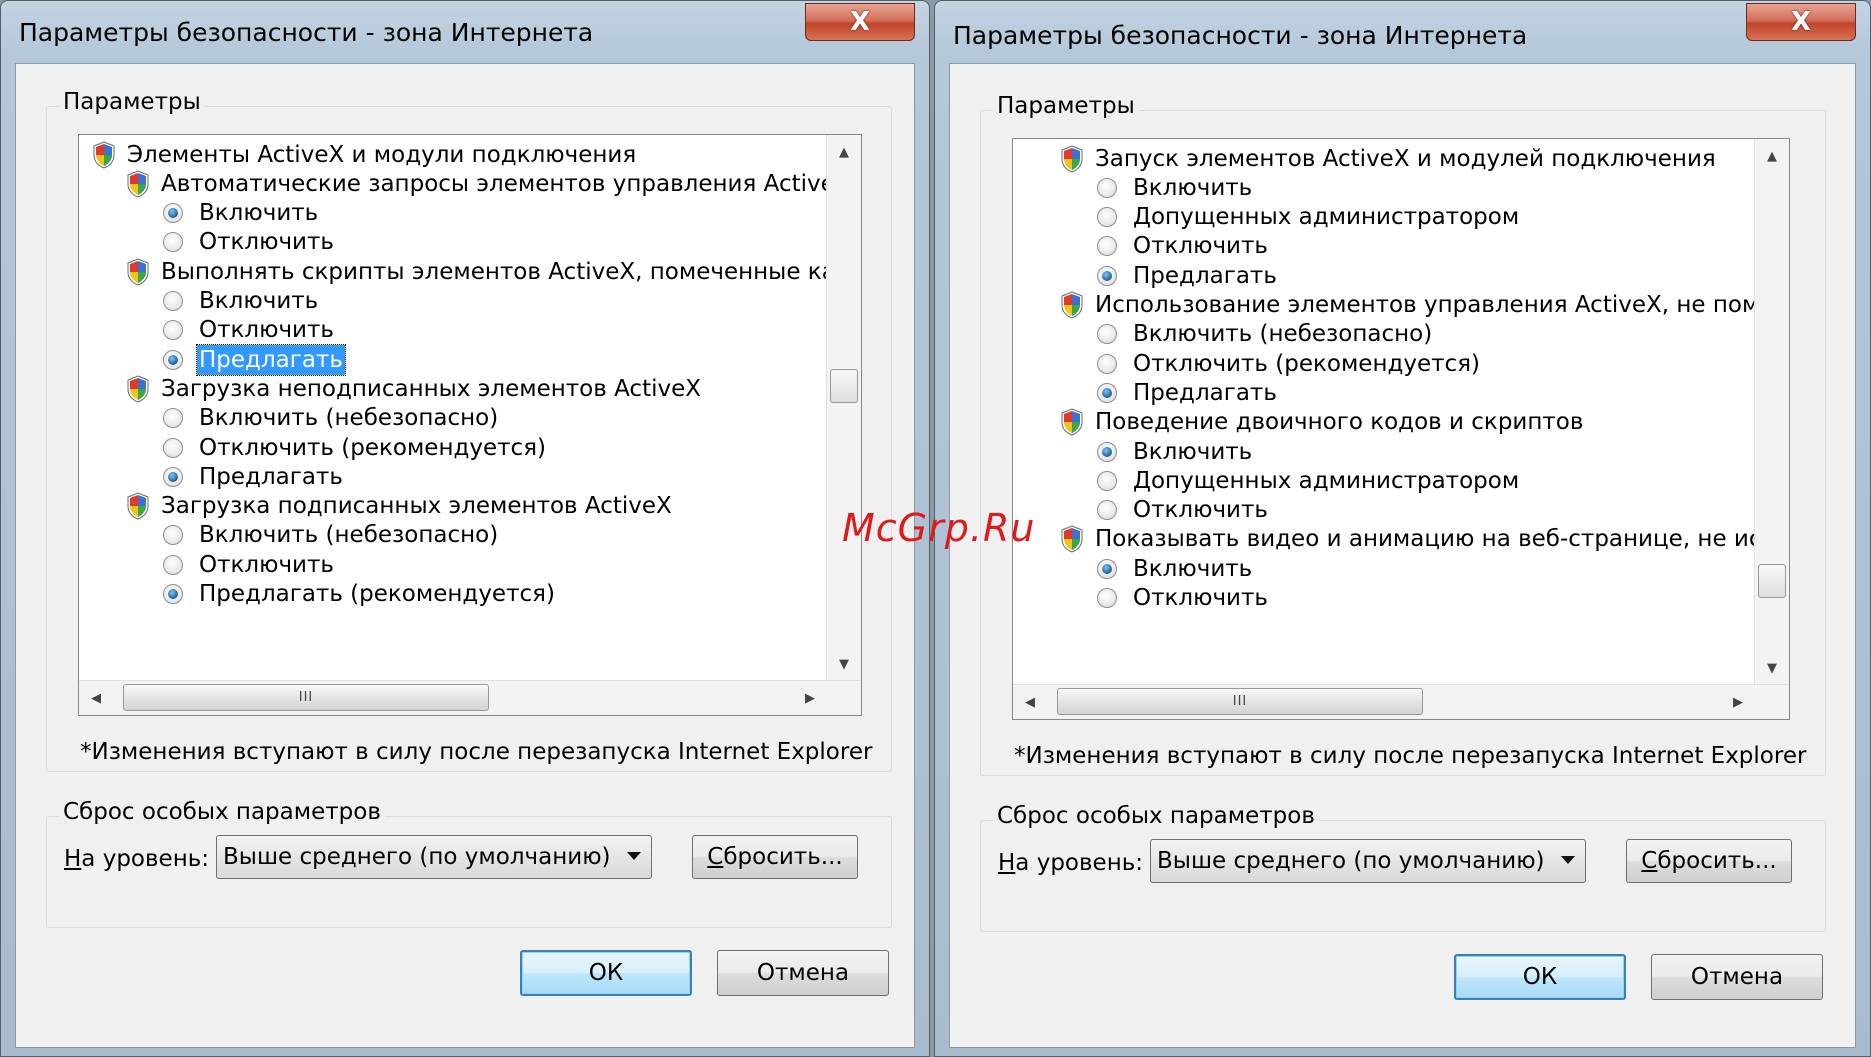 Image resolution: width=1871 pixels, height=1057 pixels. What do you see at coordinates (1183, 598) in the screenshot?
I see `setting-option: Отключить` at bounding box center [1183, 598].